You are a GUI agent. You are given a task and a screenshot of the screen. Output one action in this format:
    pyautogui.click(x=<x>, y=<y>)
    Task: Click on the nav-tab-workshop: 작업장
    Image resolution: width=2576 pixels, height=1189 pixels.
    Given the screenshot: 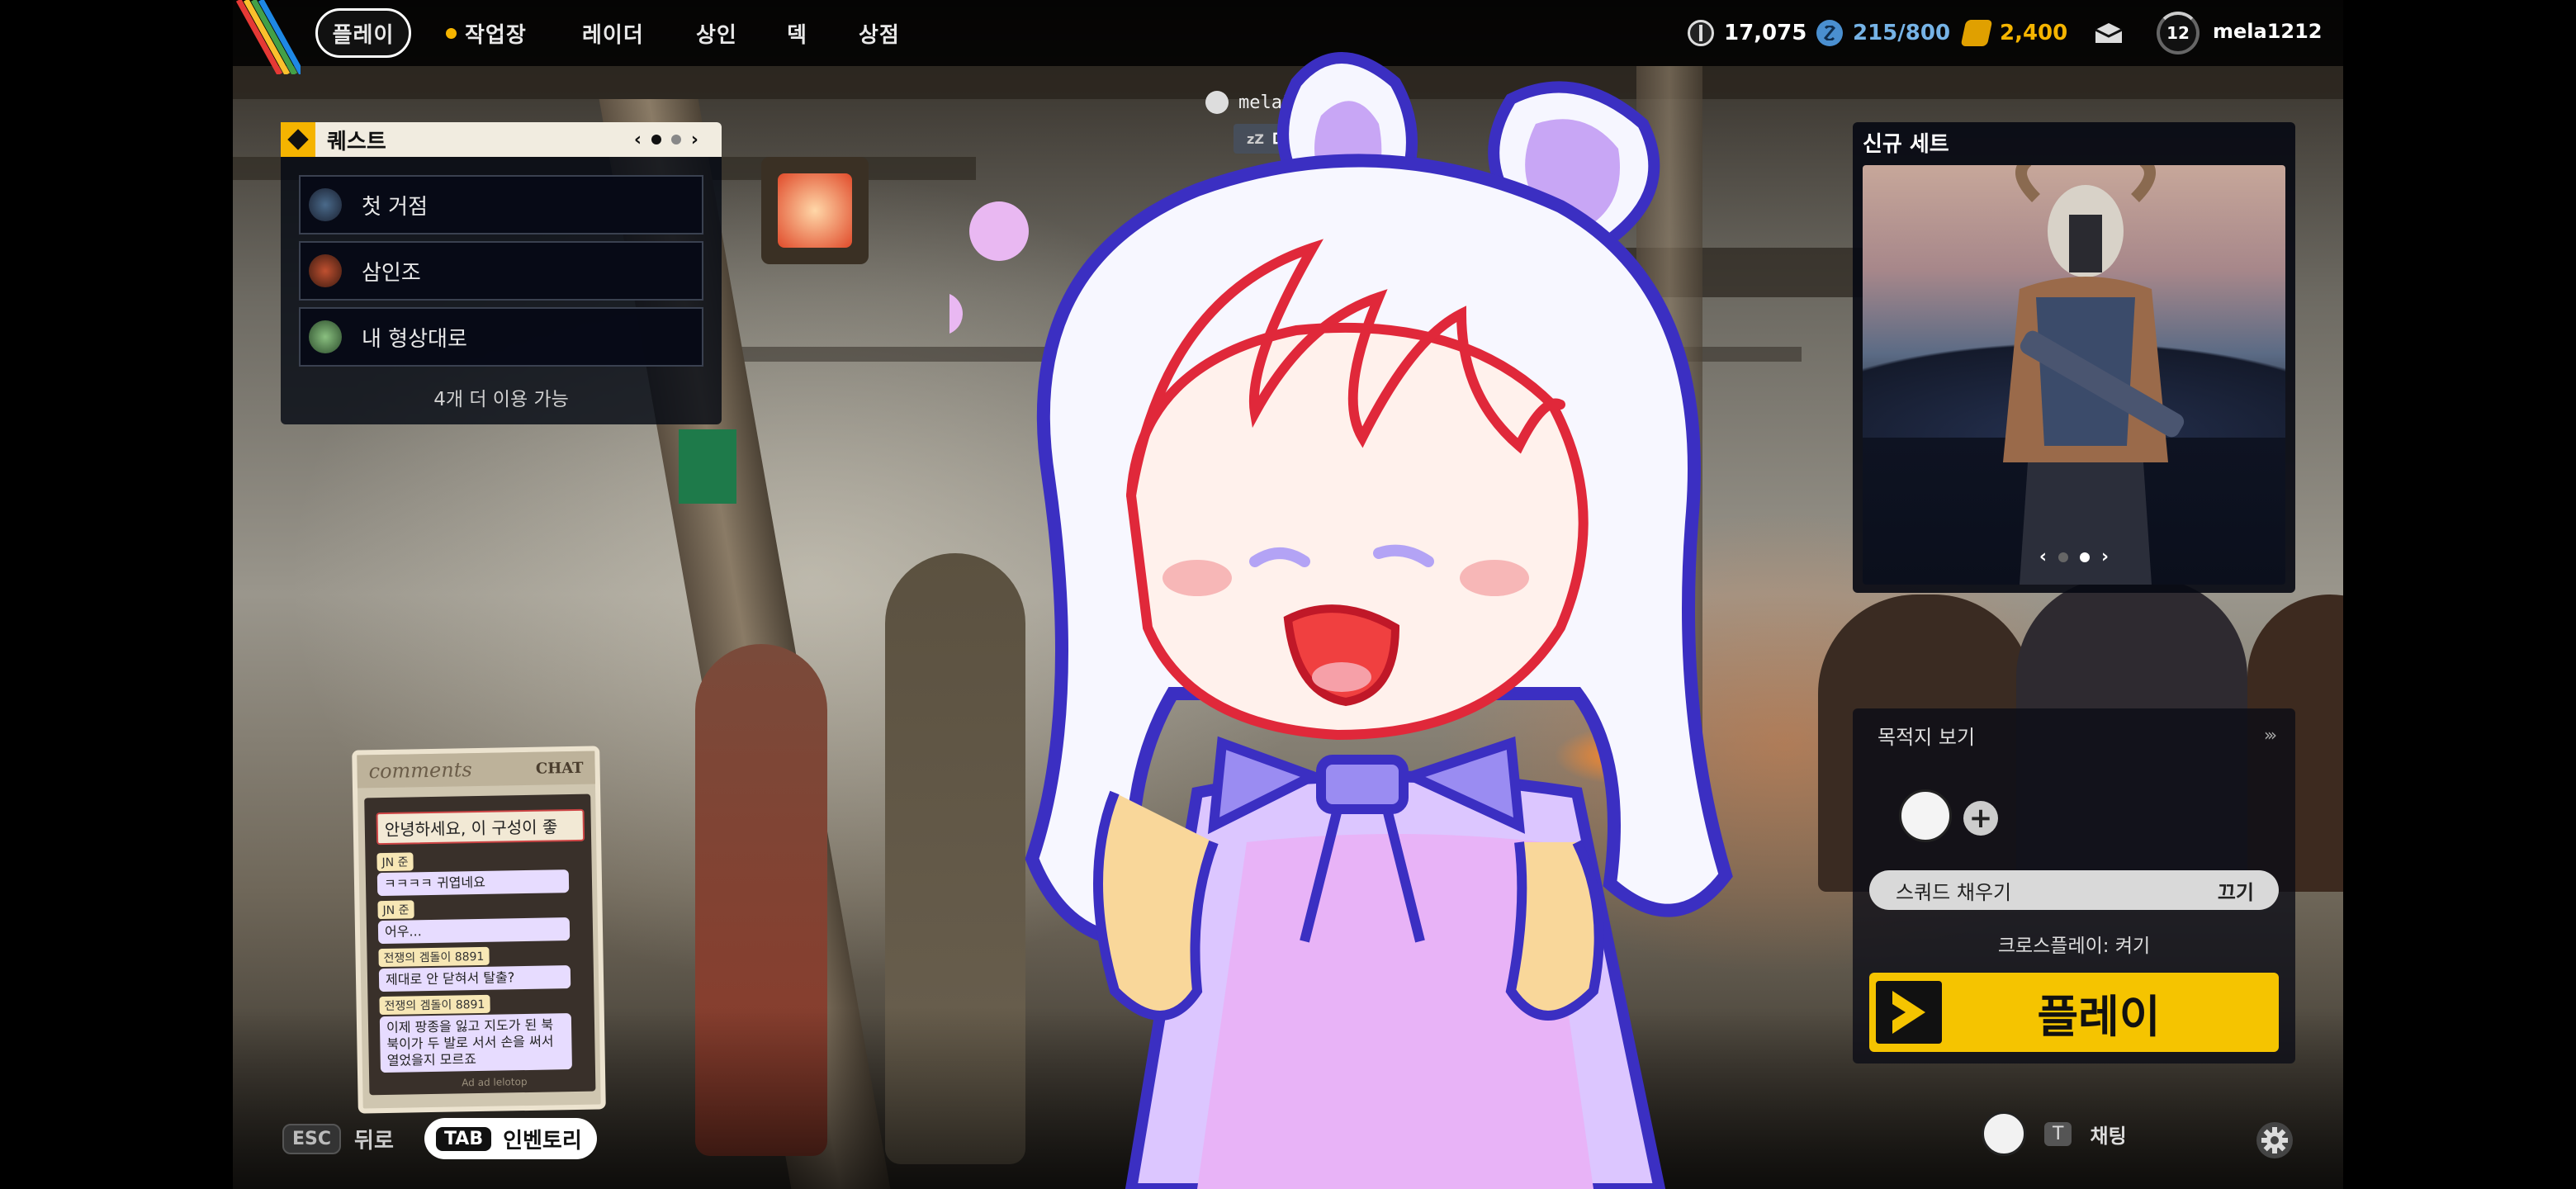 What is the action you would take?
    pyautogui.click(x=486, y=33)
    